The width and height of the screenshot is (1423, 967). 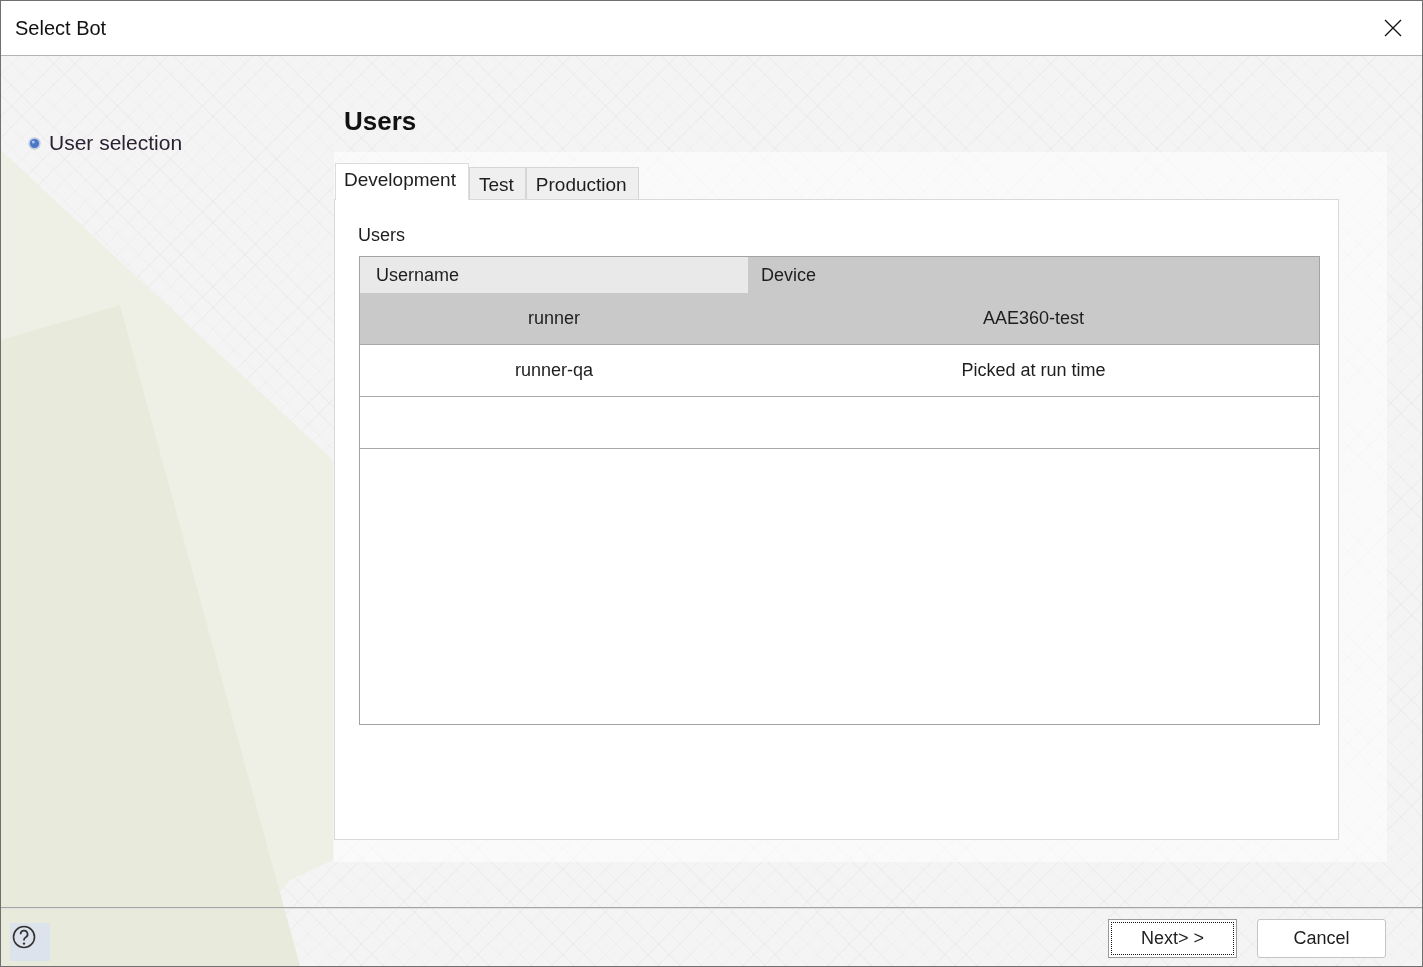 What do you see at coordinates (61, 28) in the screenshot?
I see `window-title: Select Bot` at bounding box center [61, 28].